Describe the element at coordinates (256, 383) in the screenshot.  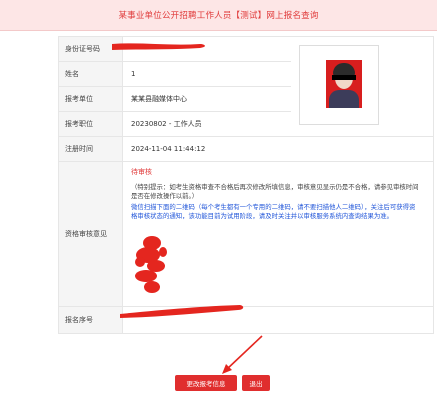
I see `exit-button: 退出` at that location.